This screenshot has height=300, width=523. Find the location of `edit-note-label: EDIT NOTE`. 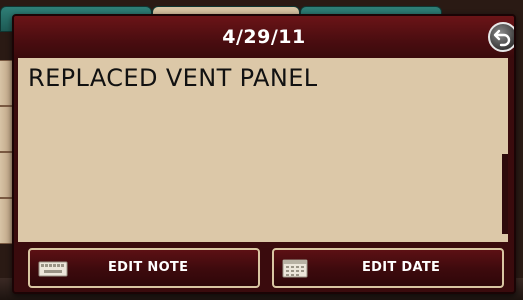

edit-note-label: EDIT NOTE is located at coordinates (148, 267).